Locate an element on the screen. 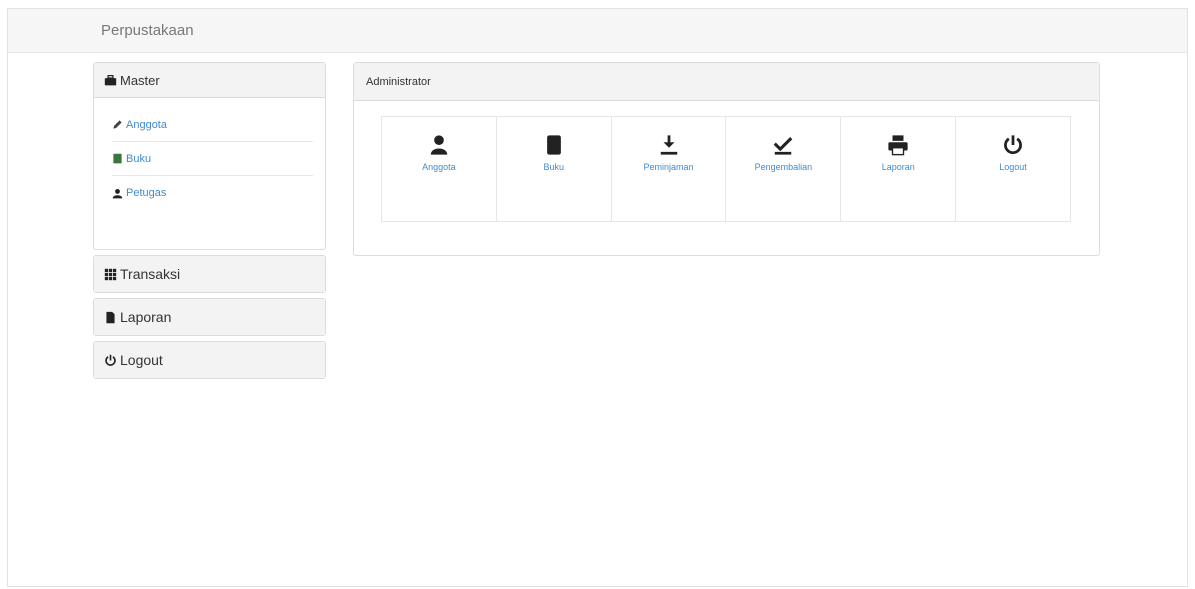 The height and width of the screenshot is (589, 1195). panel-heading-label: Logout is located at coordinates (141, 360).